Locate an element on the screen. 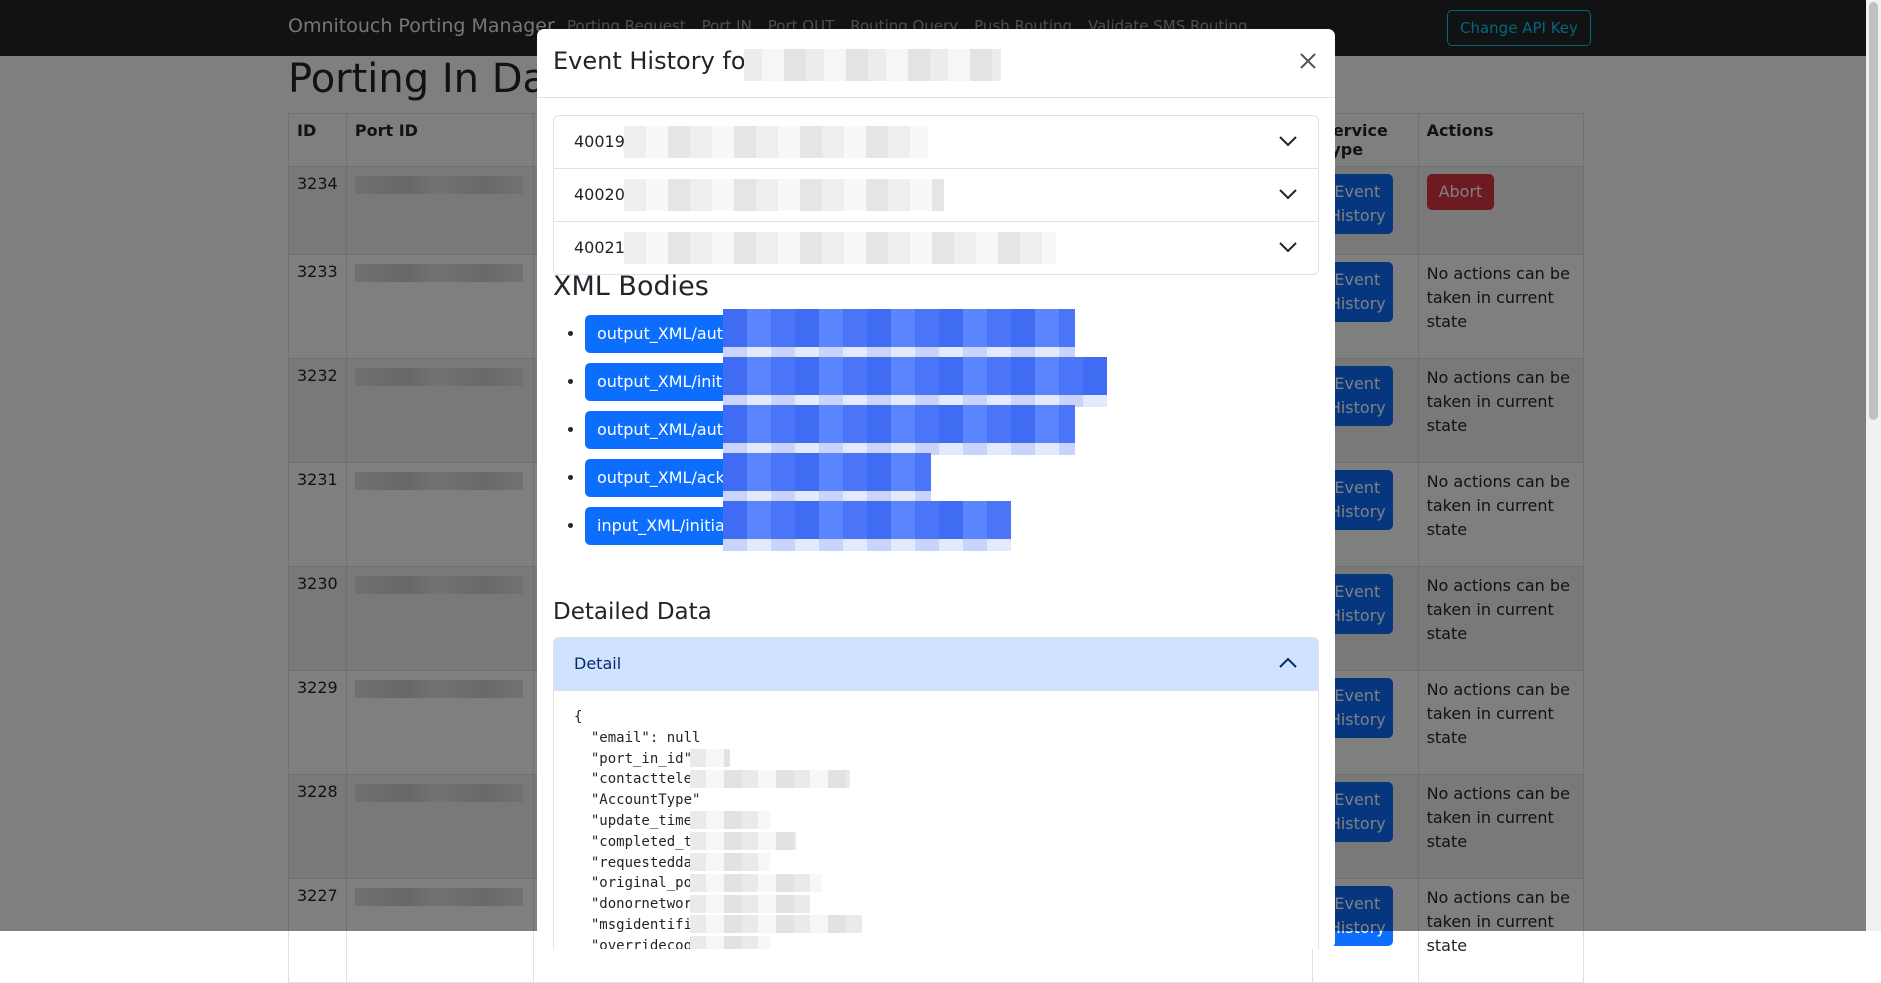 This screenshot has height=983, width=1881. scrollbar-thumb is located at coordinates (1873, 211).